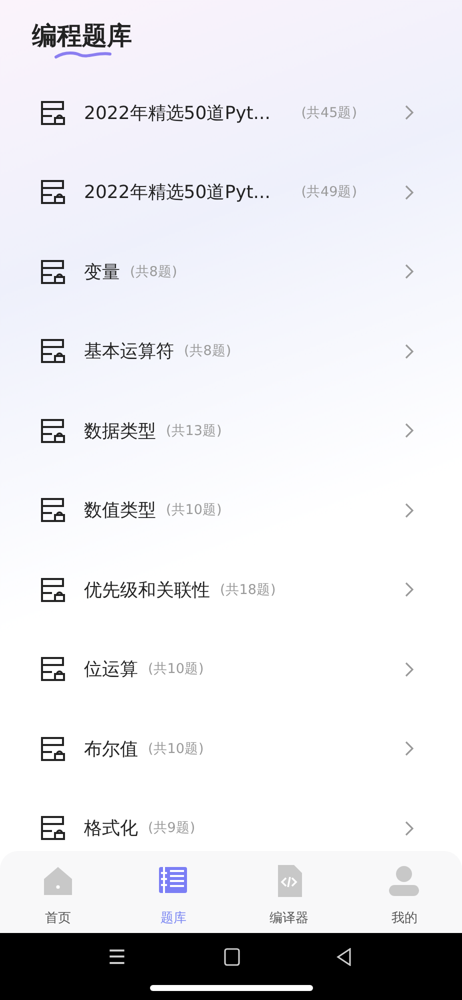 Image resolution: width=462 pixels, height=1000 pixels. What do you see at coordinates (232, 957) in the screenshot?
I see `home-square-icon` at bounding box center [232, 957].